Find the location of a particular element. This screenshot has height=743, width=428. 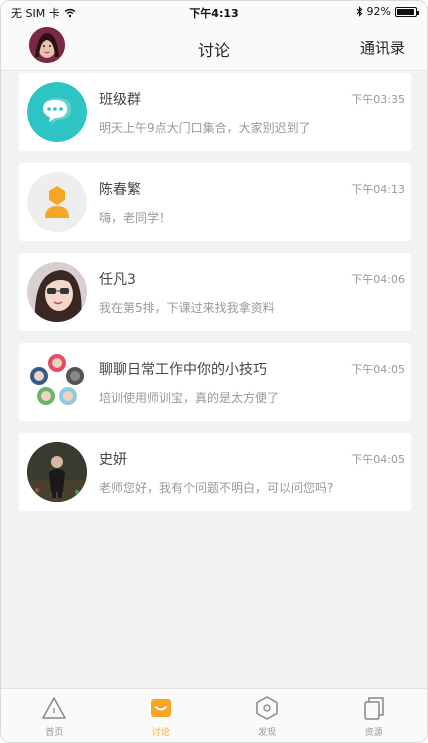

battery-icon is located at coordinates (407, 11).